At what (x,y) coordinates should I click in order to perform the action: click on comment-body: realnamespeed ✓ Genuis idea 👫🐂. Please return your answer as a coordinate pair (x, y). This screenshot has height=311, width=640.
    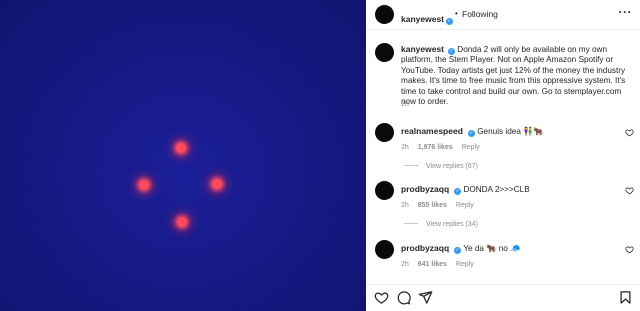
    Looking at the image, I should click on (511, 131).